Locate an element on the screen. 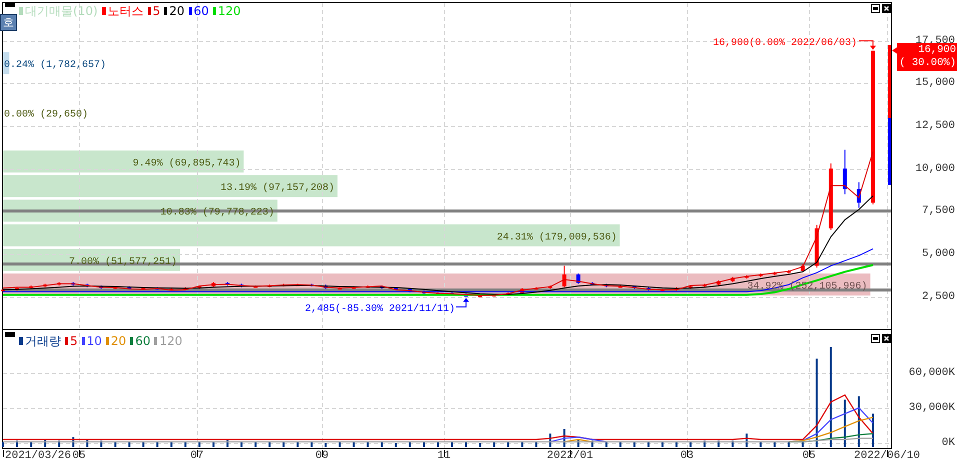  date-label: 11 is located at coordinates (444, 456).